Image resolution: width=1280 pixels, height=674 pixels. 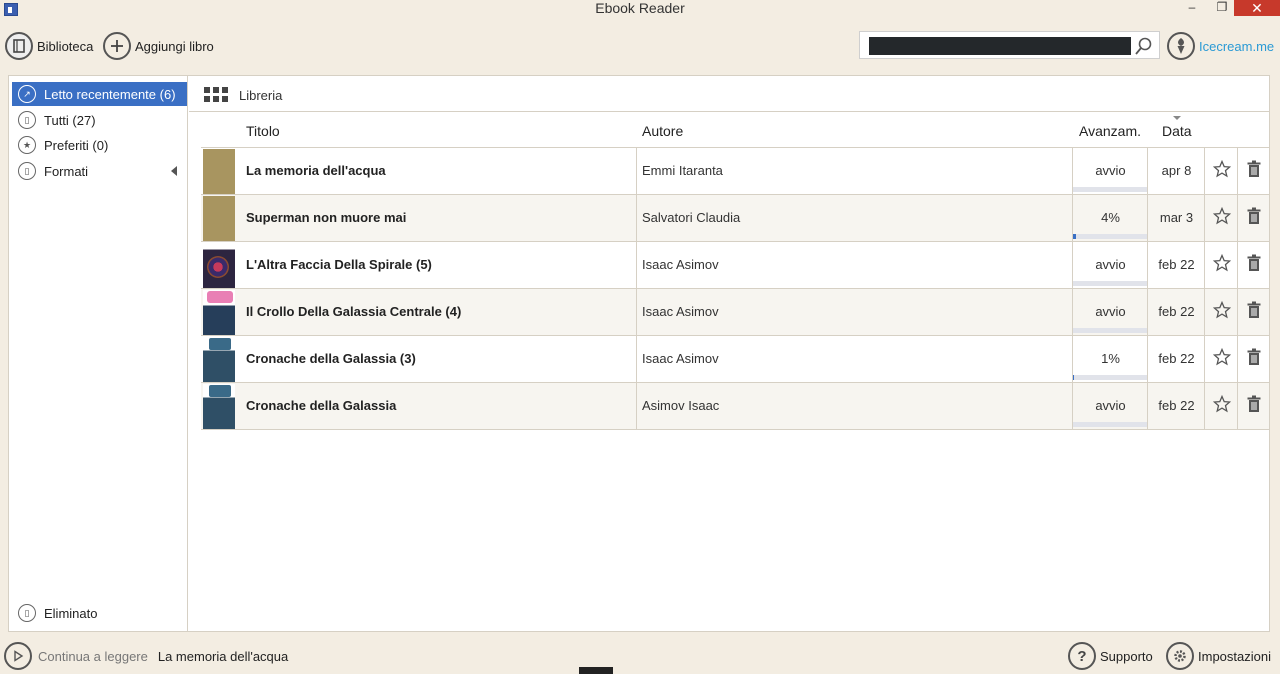 I want to click on book-author: Salvatori Claudia, so click(x=691, y=217).